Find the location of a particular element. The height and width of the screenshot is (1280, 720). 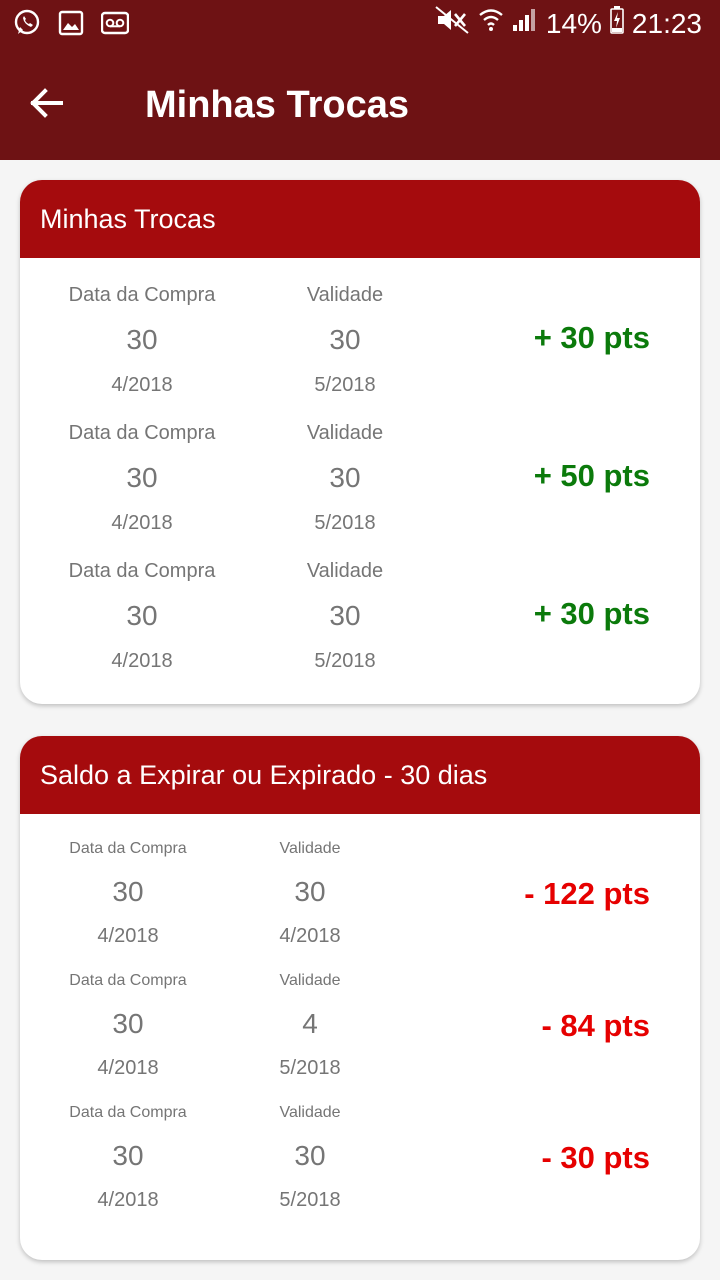

expirar-card-header: Saldo a Expirar ou Expirado - 30 dias is located at coordinates (360, 775).